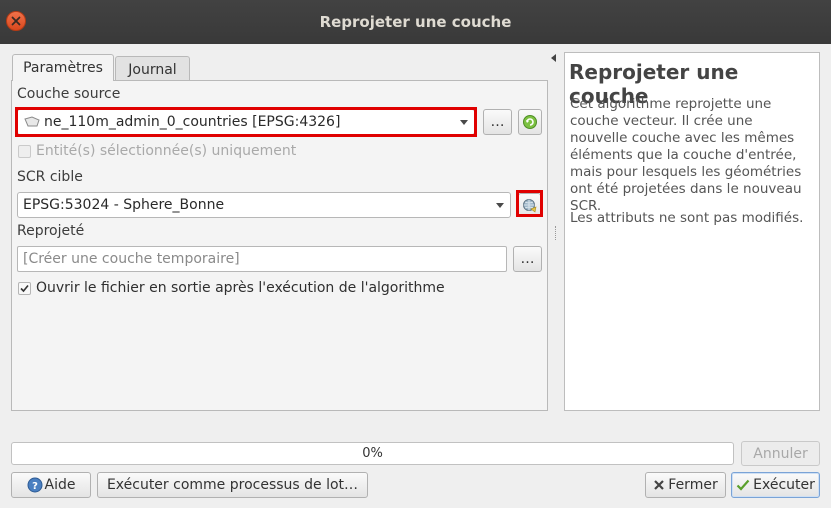  What do you see at coordinates (166, 151) in the screenshot?
I see `selected-only-label: Entité(s) sélectionnée(s) uniquement` at bounding box center [166, 151].